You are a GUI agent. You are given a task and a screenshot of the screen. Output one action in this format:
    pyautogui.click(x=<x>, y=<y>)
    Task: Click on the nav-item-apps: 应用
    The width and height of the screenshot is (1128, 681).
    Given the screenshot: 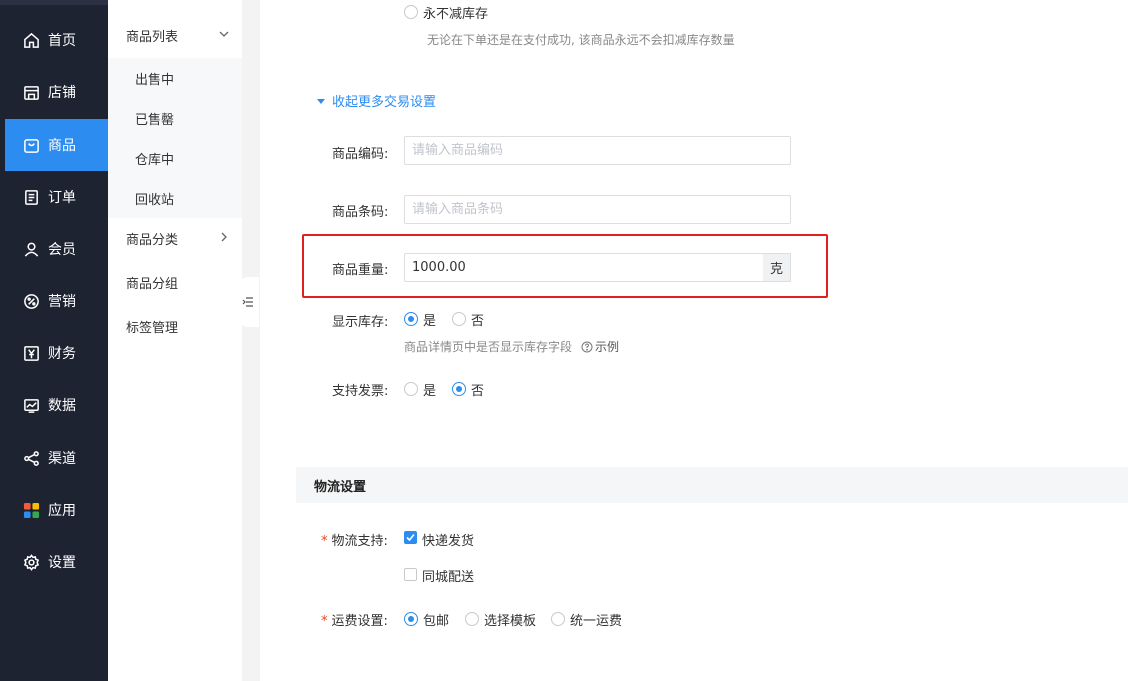 What is the action you would take?
    pyautogui.click(x=54, y=510)
    